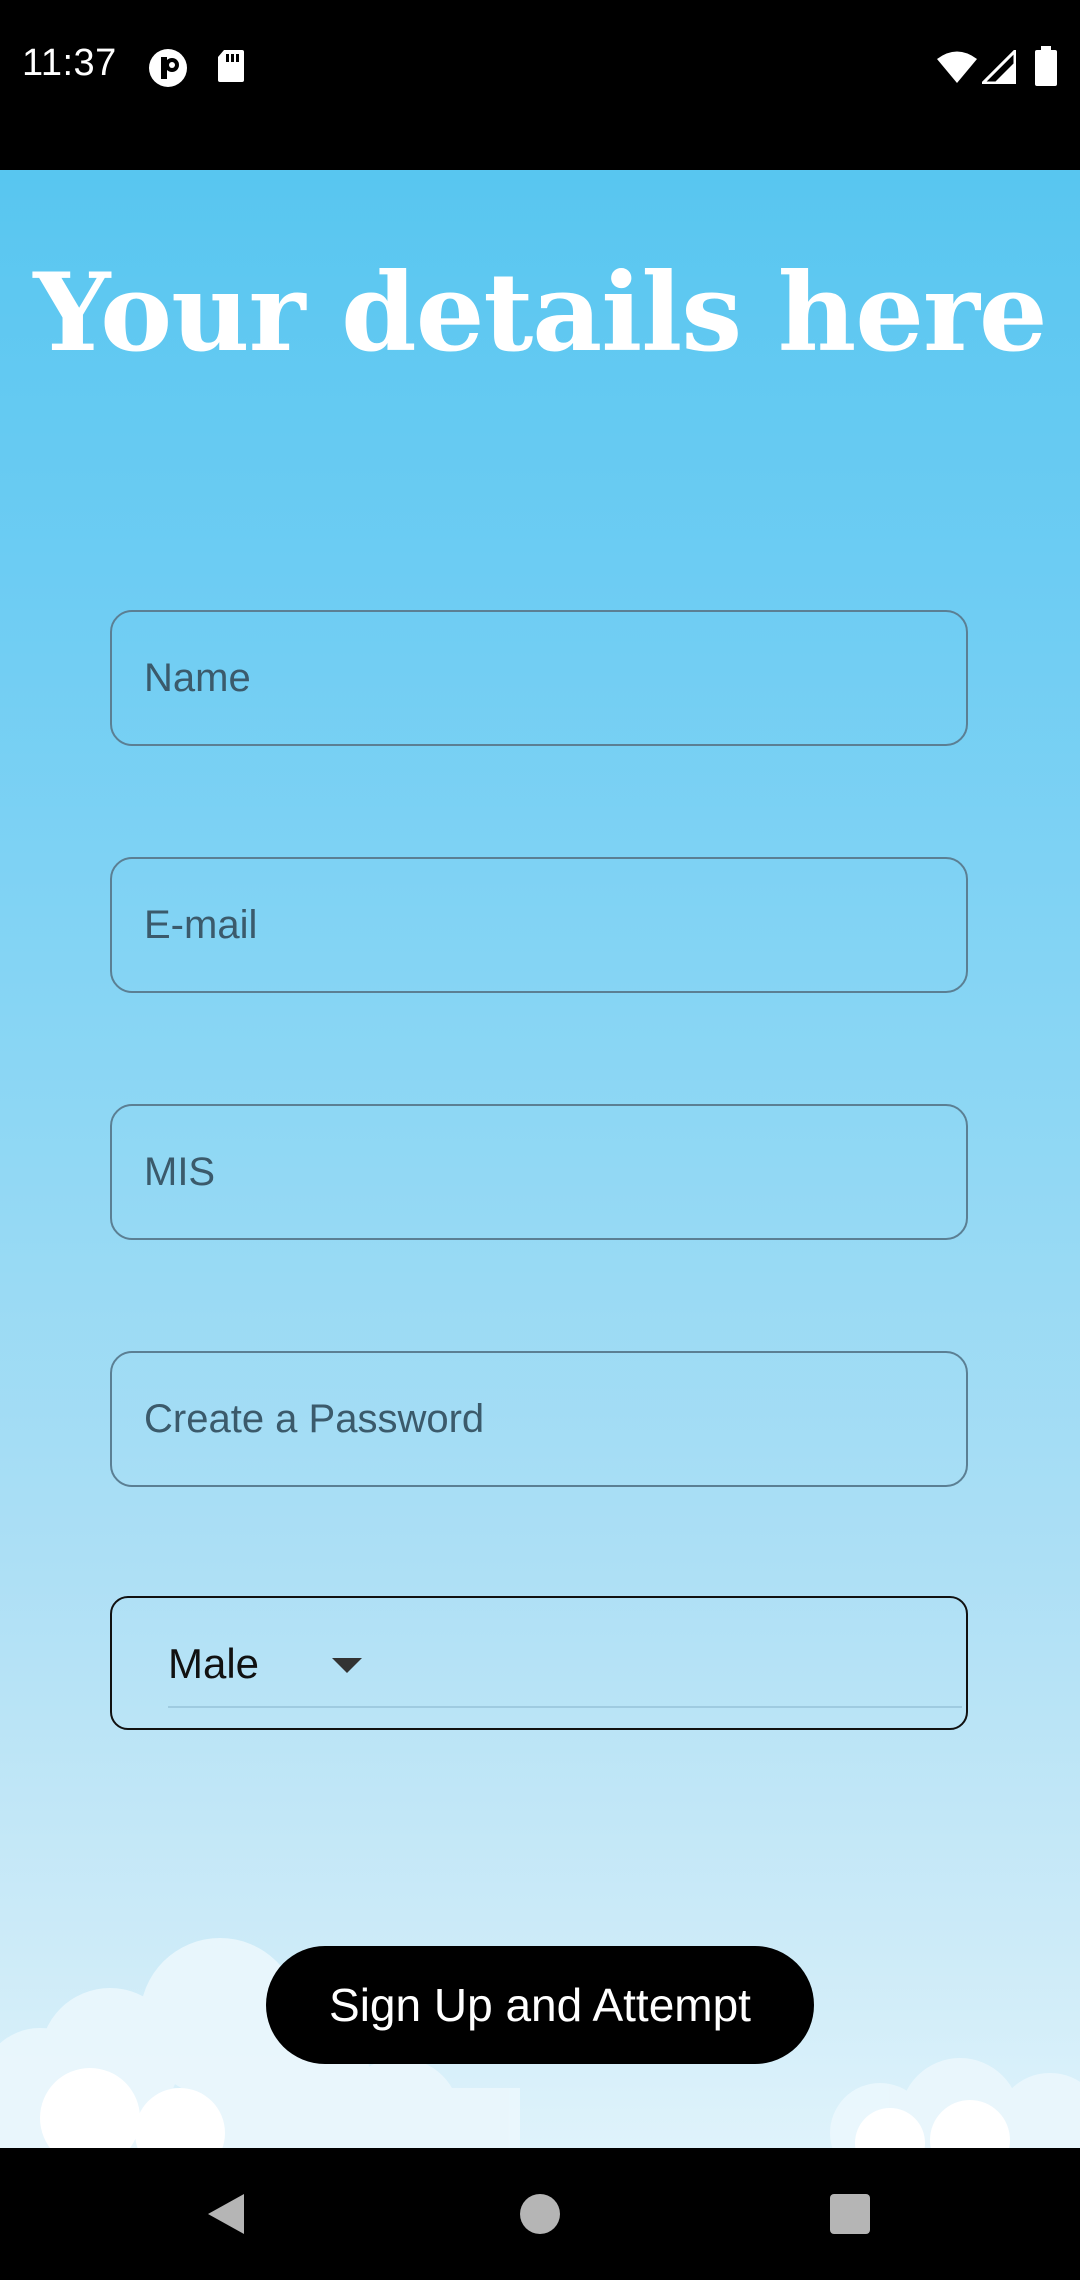 This screenshot has height=2280, width=1080. I want to click on signal-icon, so click(998, 68).